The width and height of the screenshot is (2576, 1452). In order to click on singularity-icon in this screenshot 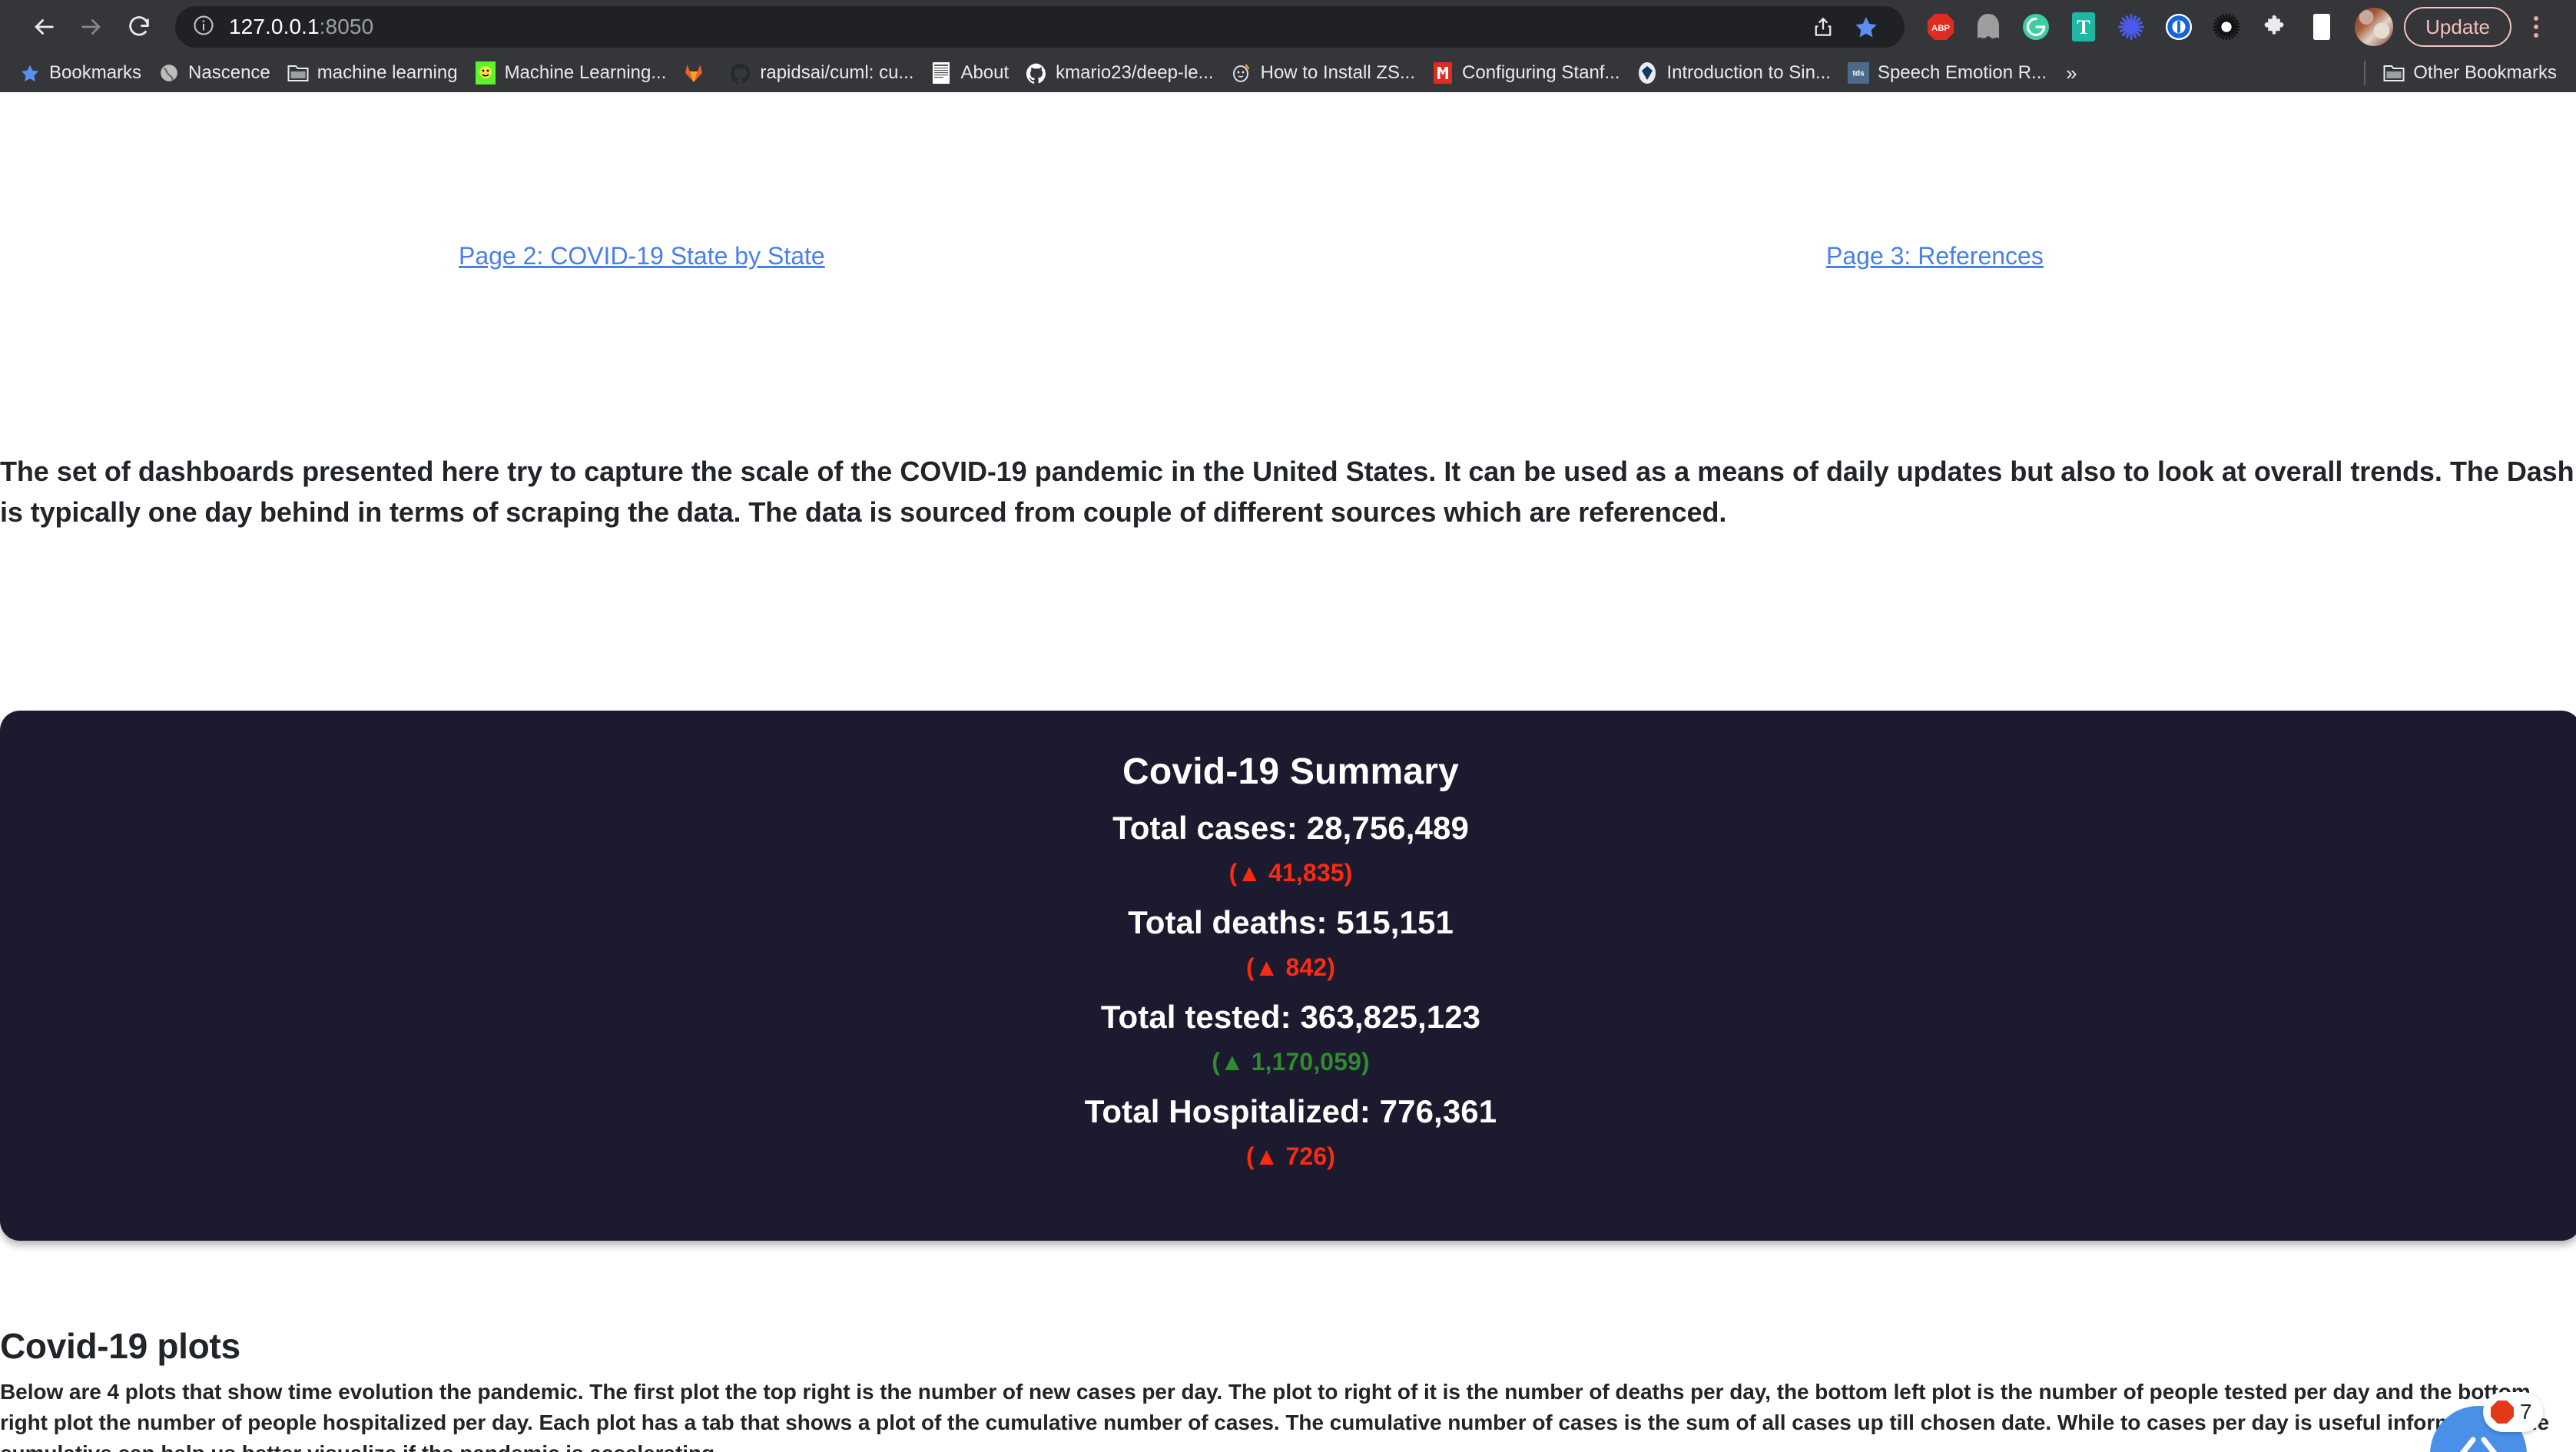, I will do `click(1647, 73)`.